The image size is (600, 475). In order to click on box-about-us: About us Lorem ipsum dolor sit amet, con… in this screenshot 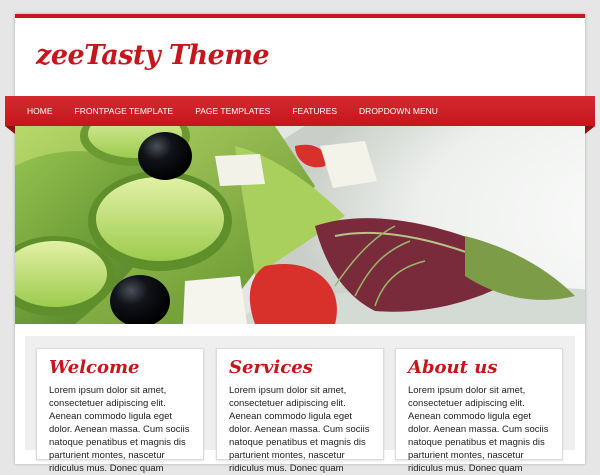, I will do `click(479, 411)`.